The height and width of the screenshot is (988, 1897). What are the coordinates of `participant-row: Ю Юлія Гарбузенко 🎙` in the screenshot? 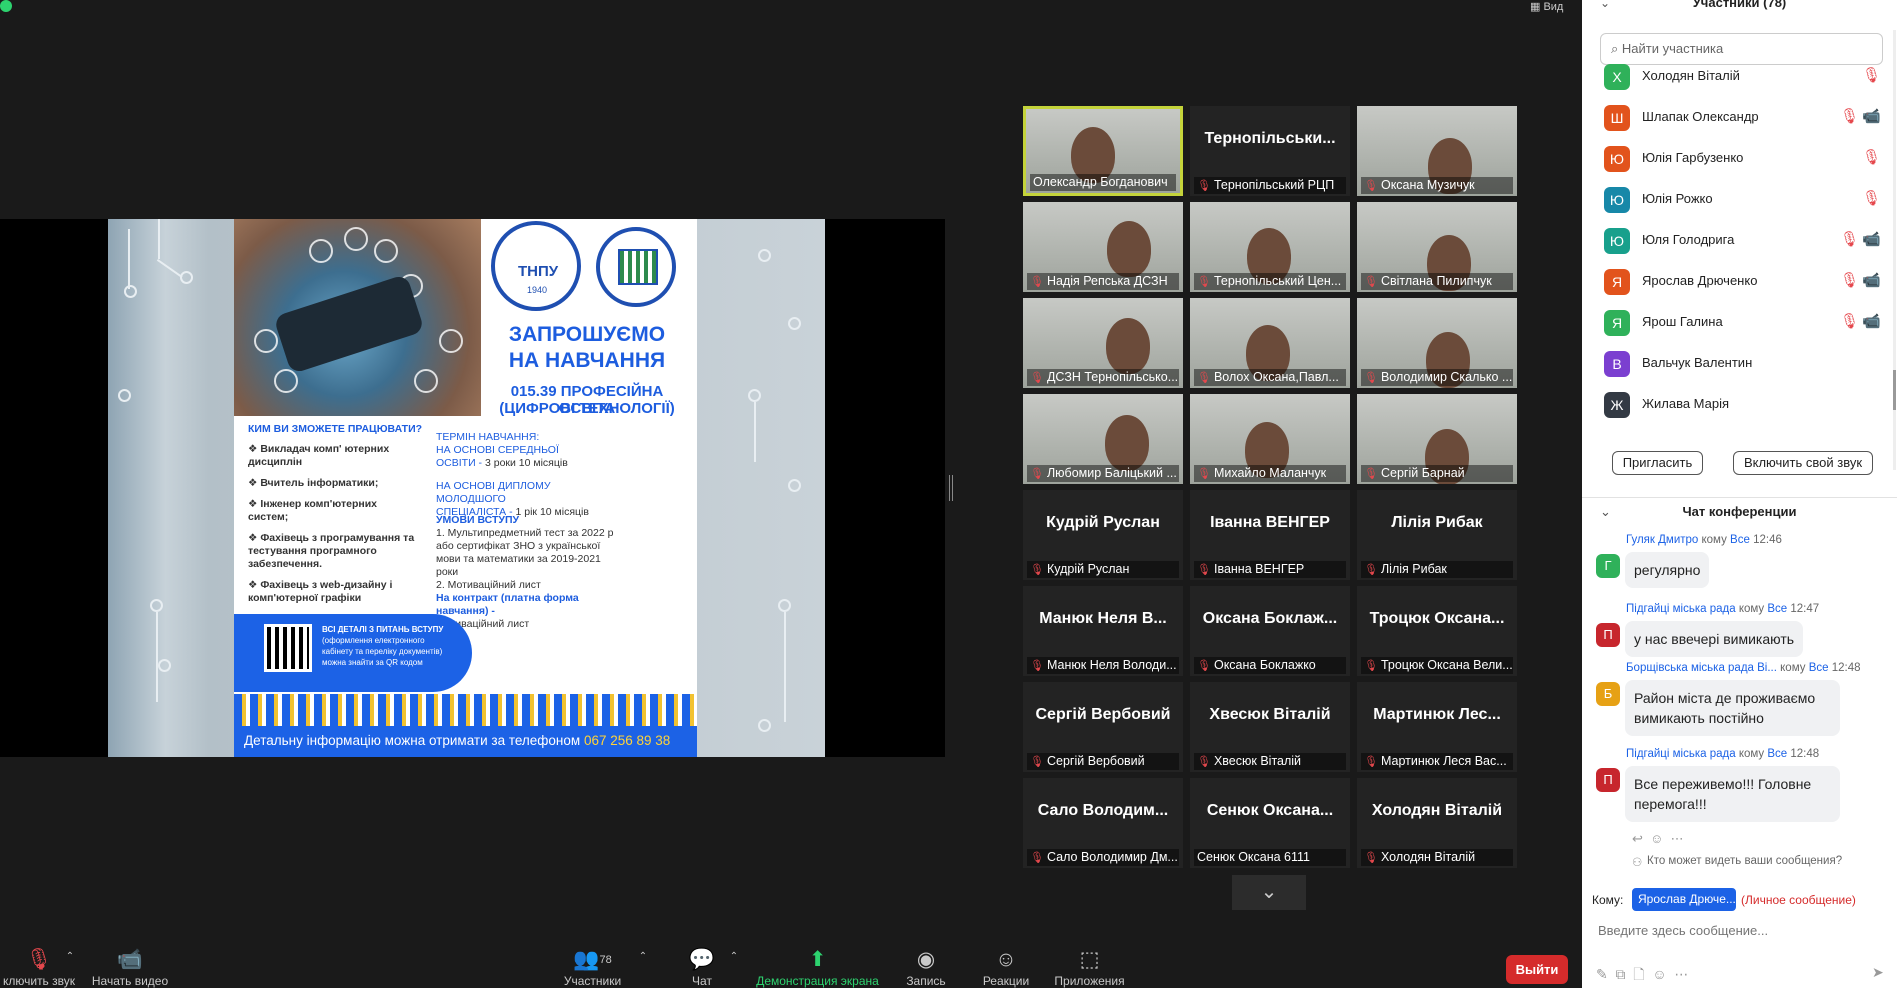 It's located at (1739, 158).